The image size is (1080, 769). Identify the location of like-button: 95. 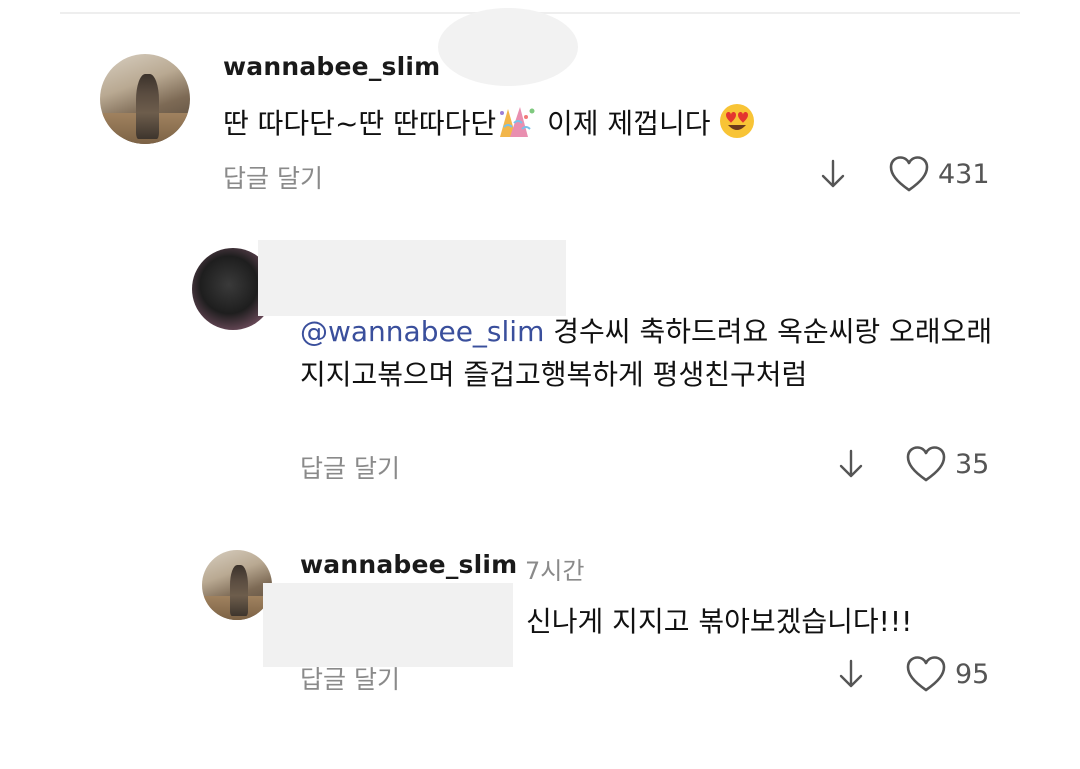
(947, 674).